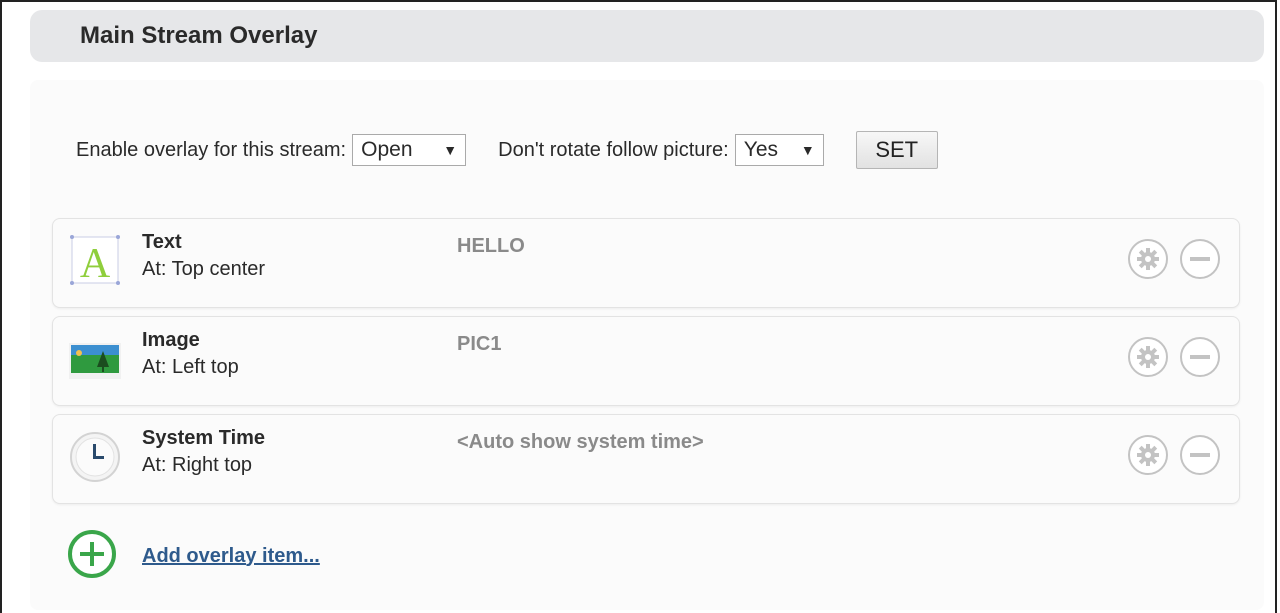  What do you see at coordinates (95, 358) in the screenshot?
I see `image-icon` at bounding box center [95, 358].